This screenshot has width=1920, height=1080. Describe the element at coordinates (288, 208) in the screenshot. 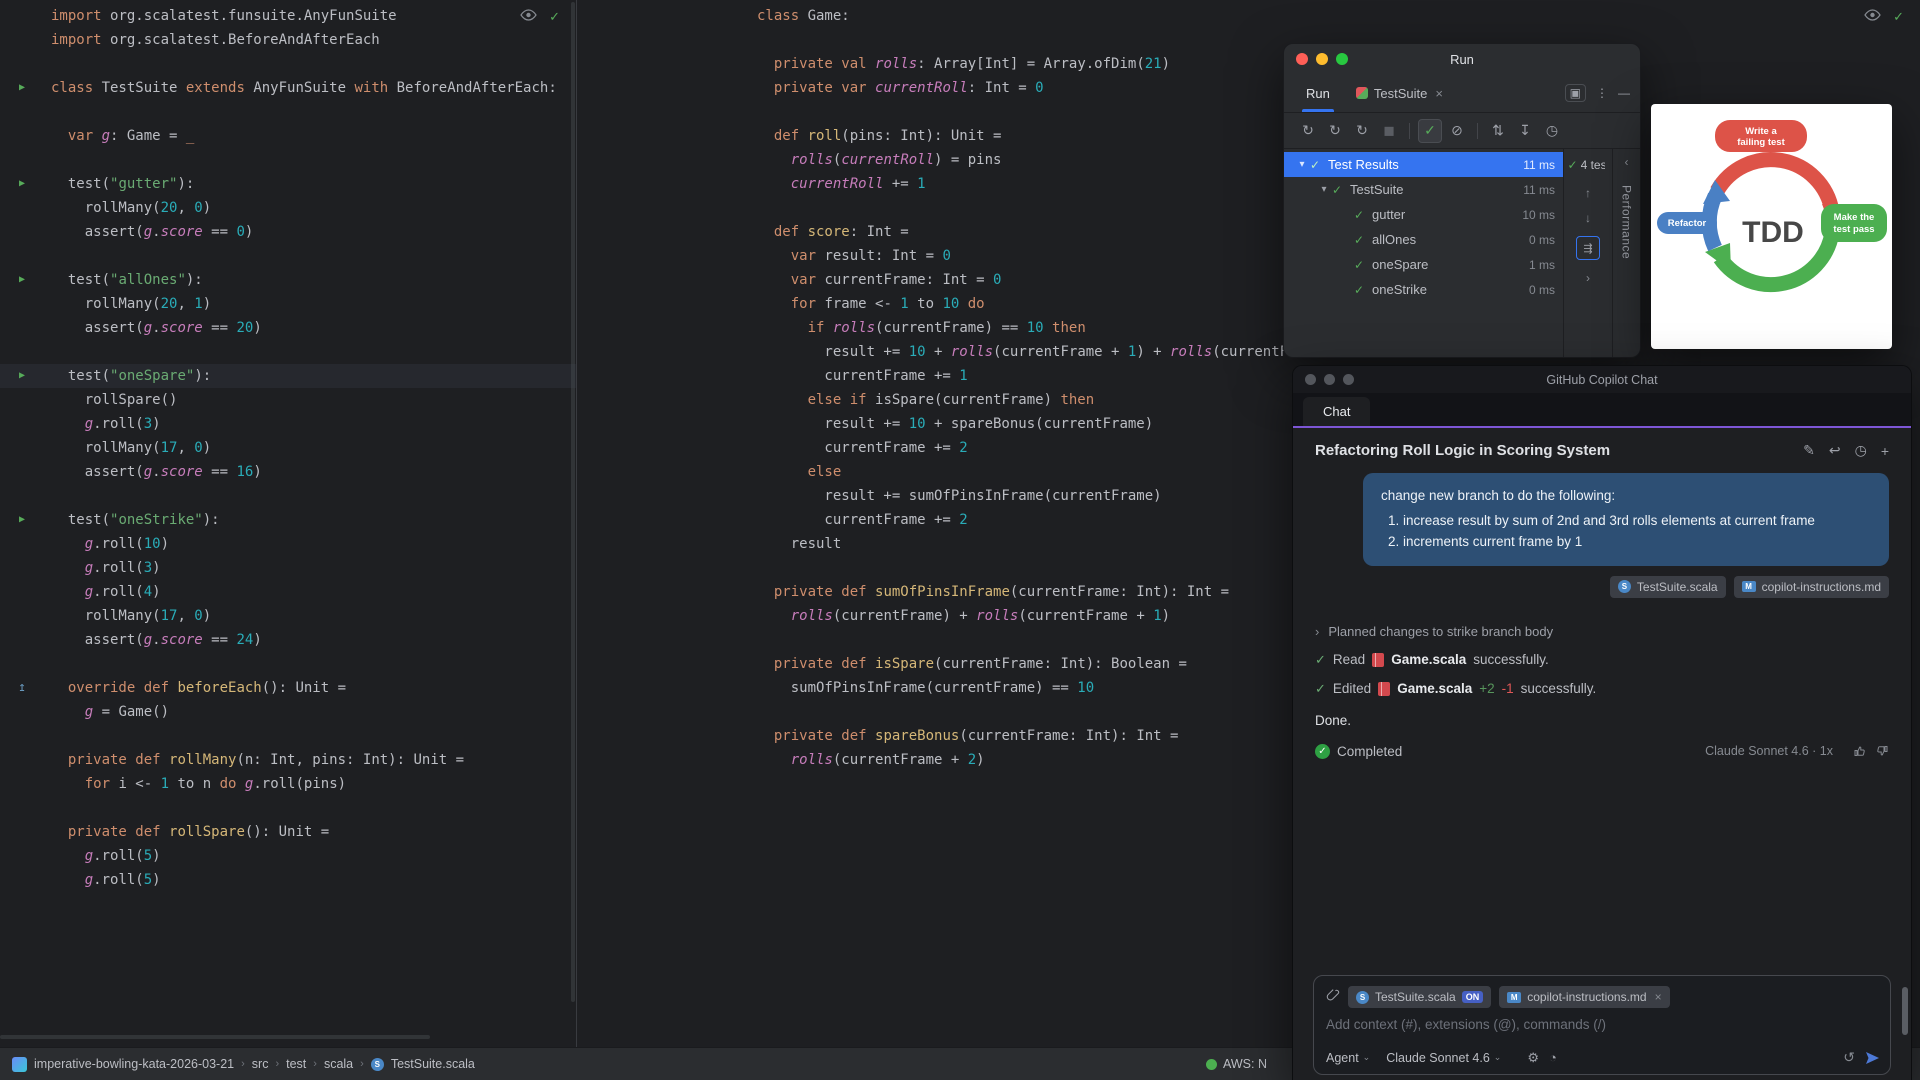

I see `code-line: rollMany(20, 0)` at that location.